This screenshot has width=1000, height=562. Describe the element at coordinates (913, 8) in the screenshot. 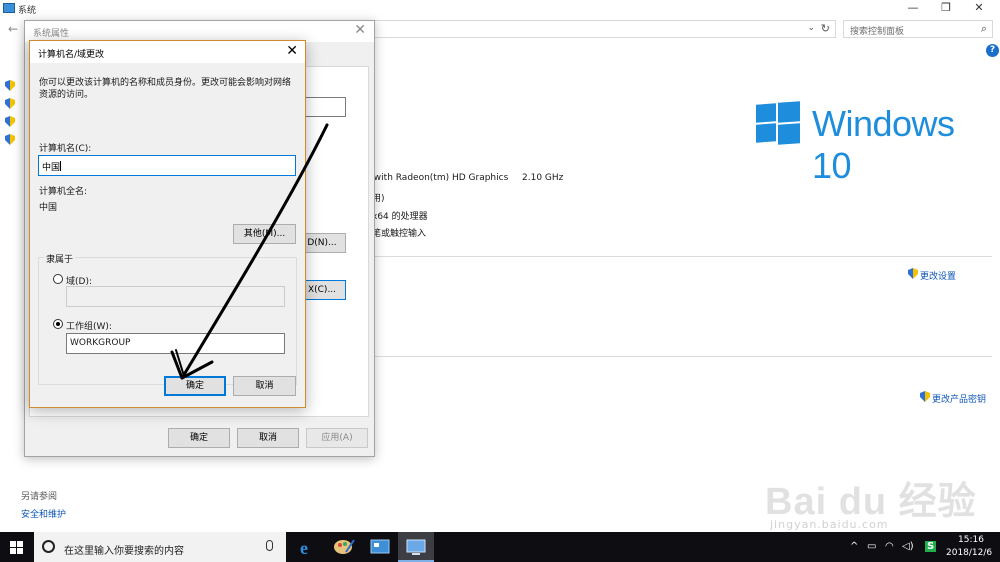

I see `minimize-button: —` at that location.